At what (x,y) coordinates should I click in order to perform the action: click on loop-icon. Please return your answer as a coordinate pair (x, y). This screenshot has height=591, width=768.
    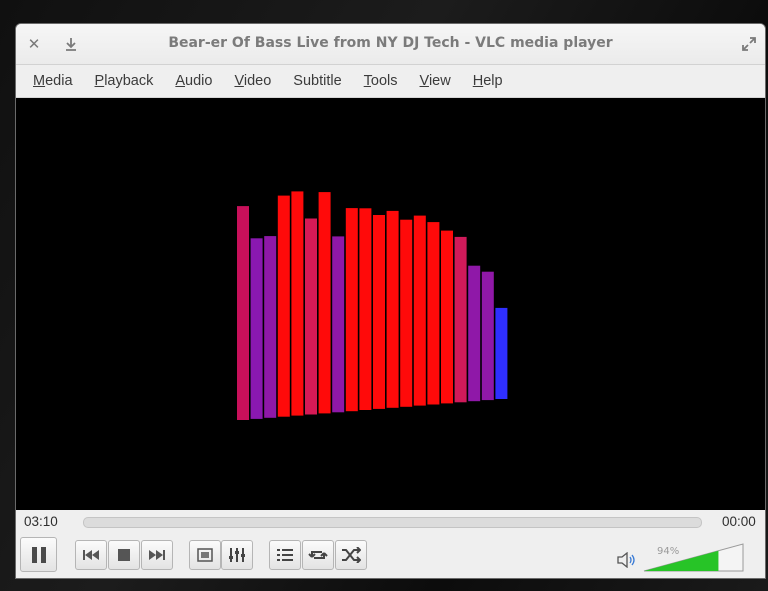
    Looking at the image, I should click on (318, 555).